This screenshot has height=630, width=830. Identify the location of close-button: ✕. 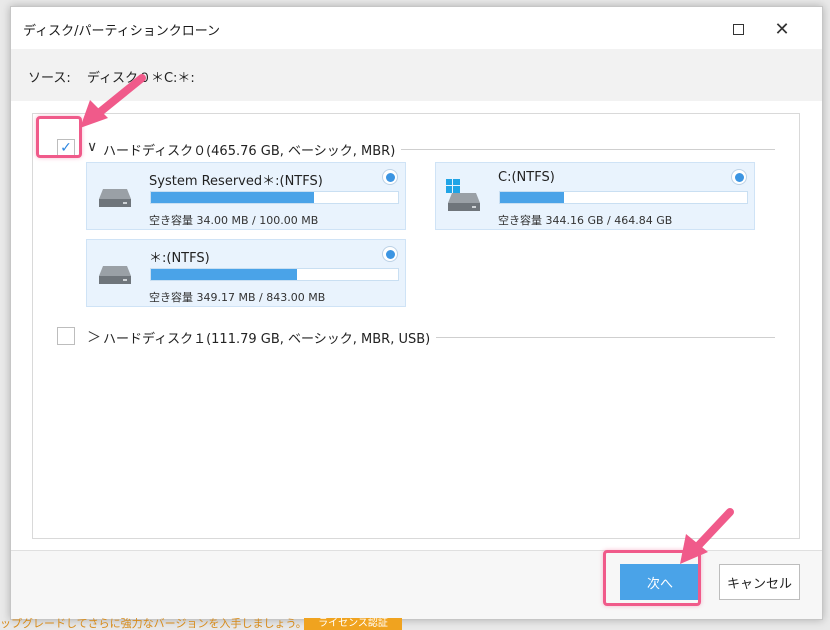
(782, 29).